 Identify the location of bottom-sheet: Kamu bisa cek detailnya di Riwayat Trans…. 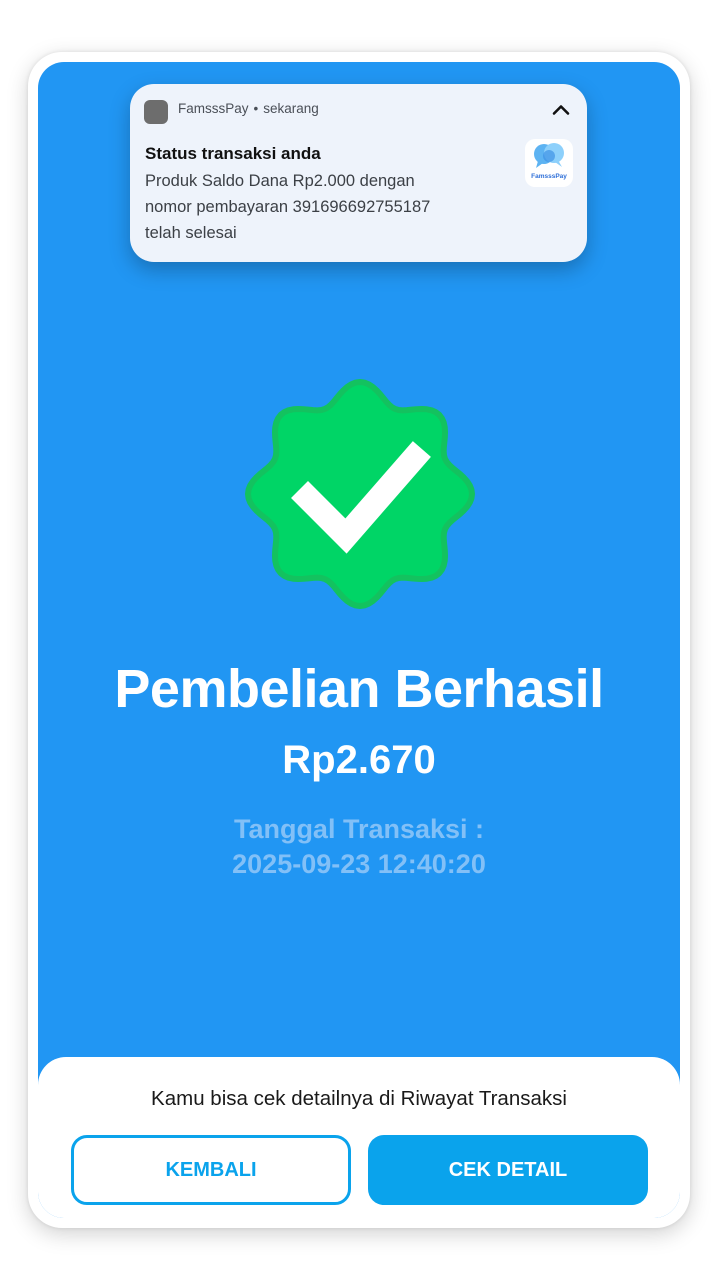
(359, 1137).